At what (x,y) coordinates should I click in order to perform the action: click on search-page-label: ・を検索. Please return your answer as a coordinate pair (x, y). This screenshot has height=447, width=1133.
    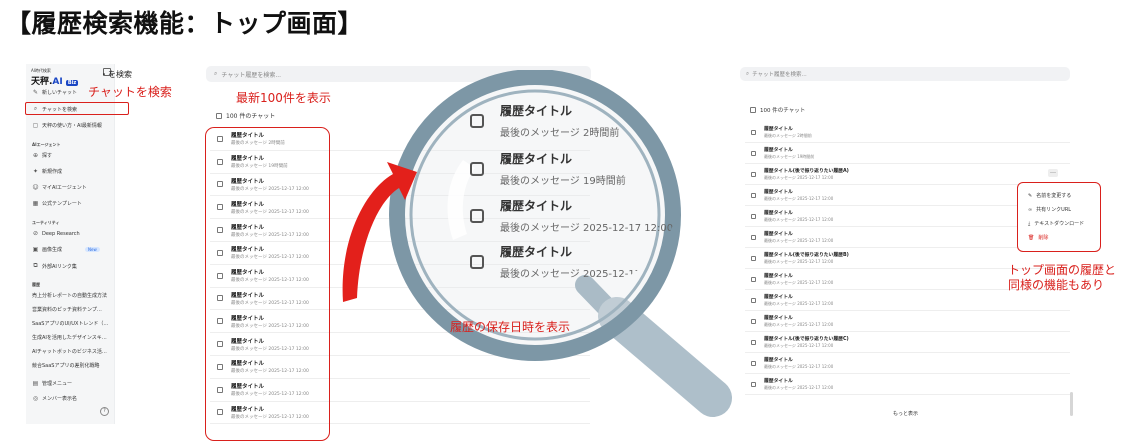
    Looking at the image, I should click on (116, 74).